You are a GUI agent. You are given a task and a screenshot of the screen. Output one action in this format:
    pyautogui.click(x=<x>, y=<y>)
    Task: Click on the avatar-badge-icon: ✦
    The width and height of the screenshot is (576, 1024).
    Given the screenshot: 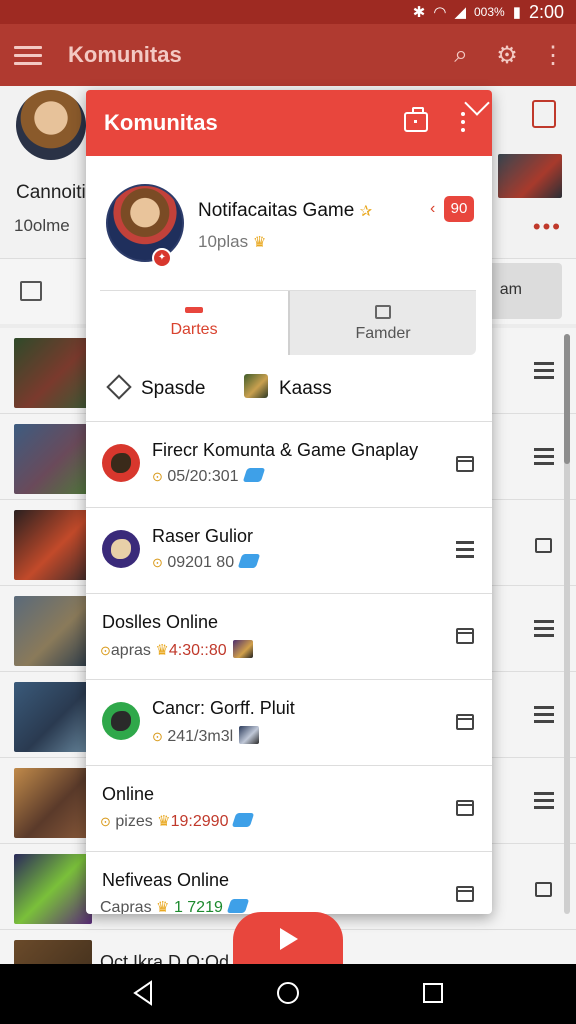 What is the action you would take?
    pyautogui.click(x=162, y=258)
    